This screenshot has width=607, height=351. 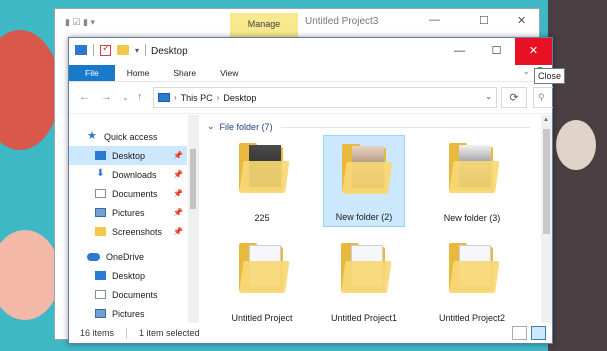 I want to click on window-icon, so click(x=81, y=50).